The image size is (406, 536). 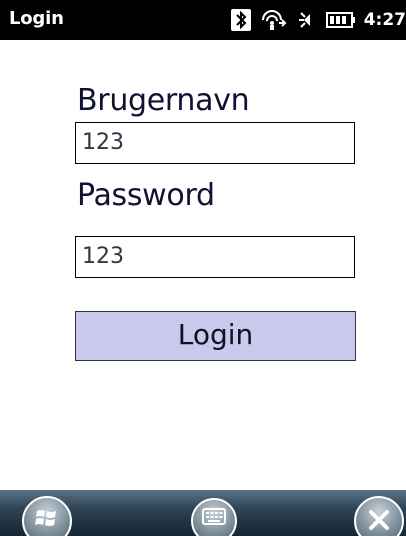 I want to click on battery-icon, so click(x=340, y=20).